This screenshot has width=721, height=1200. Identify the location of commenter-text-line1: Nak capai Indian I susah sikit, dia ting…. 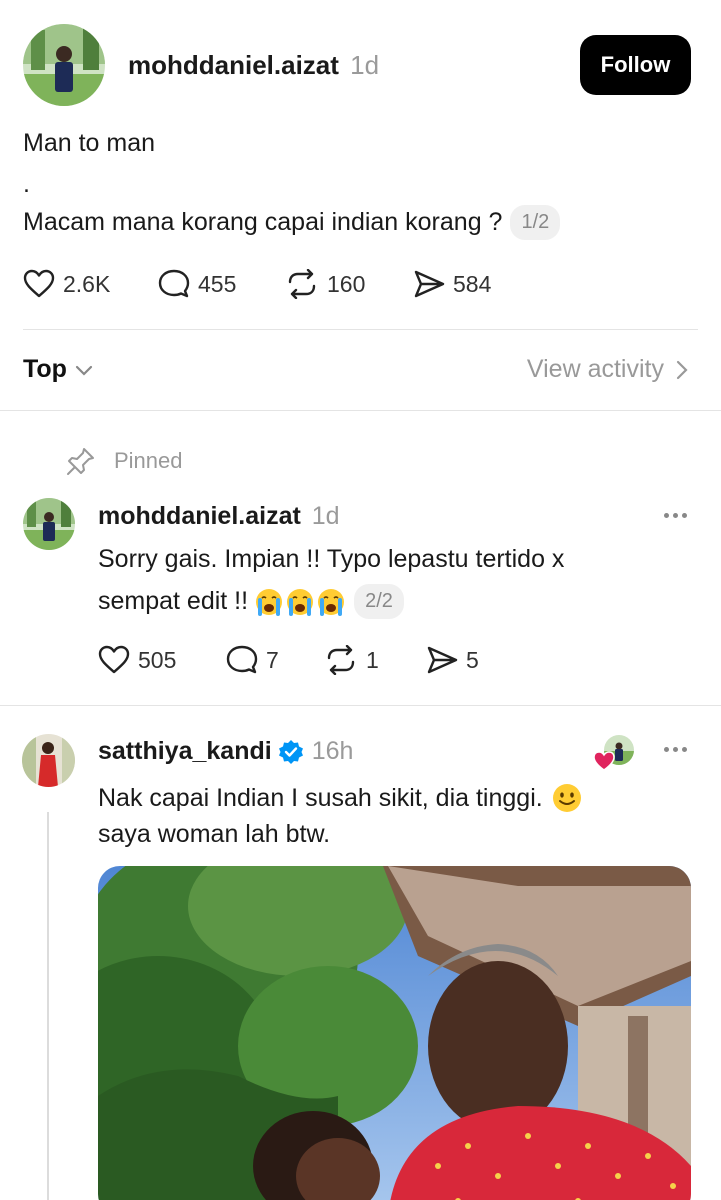
(320, 797).